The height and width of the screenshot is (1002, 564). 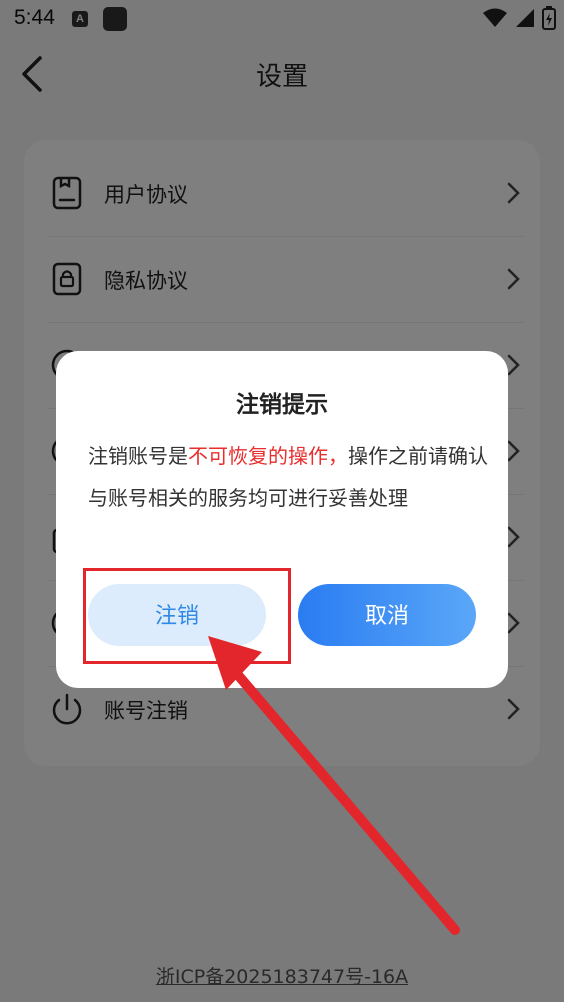 I want to click on dialog-title: 注销提示, so click(x=282, y=405).